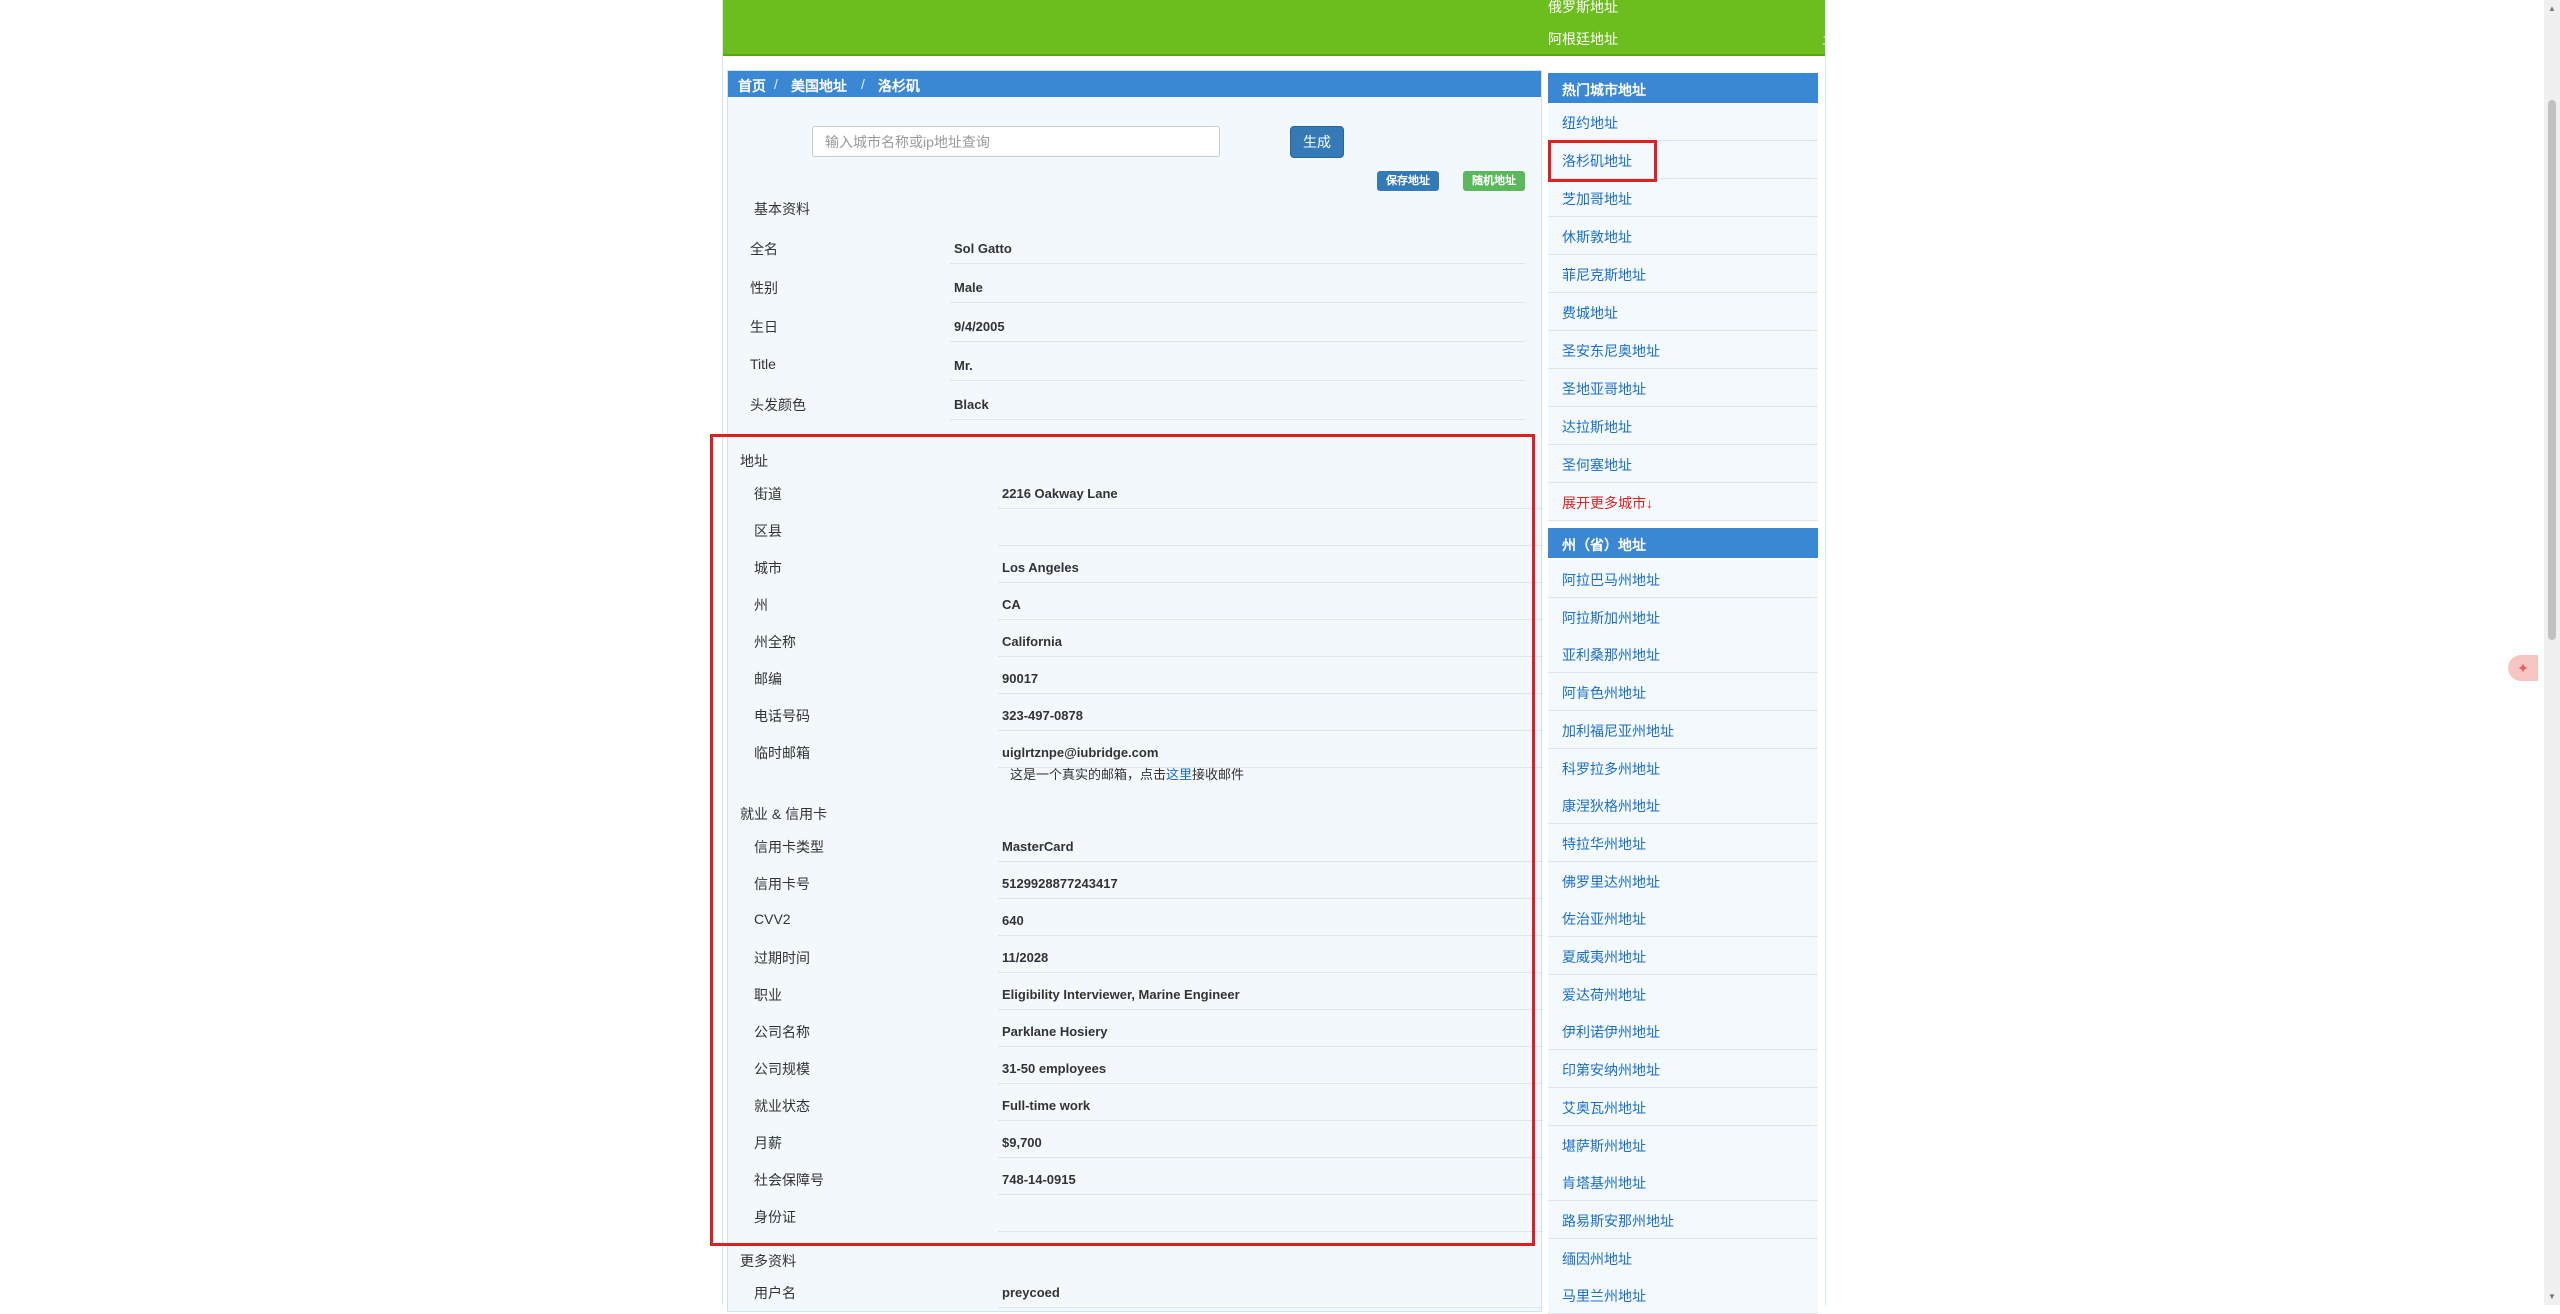  Describe the element at coordinates (1611, 580) in the screenshot. I see `sidebar-state-label: 阿拉巴马州地址` at that location.